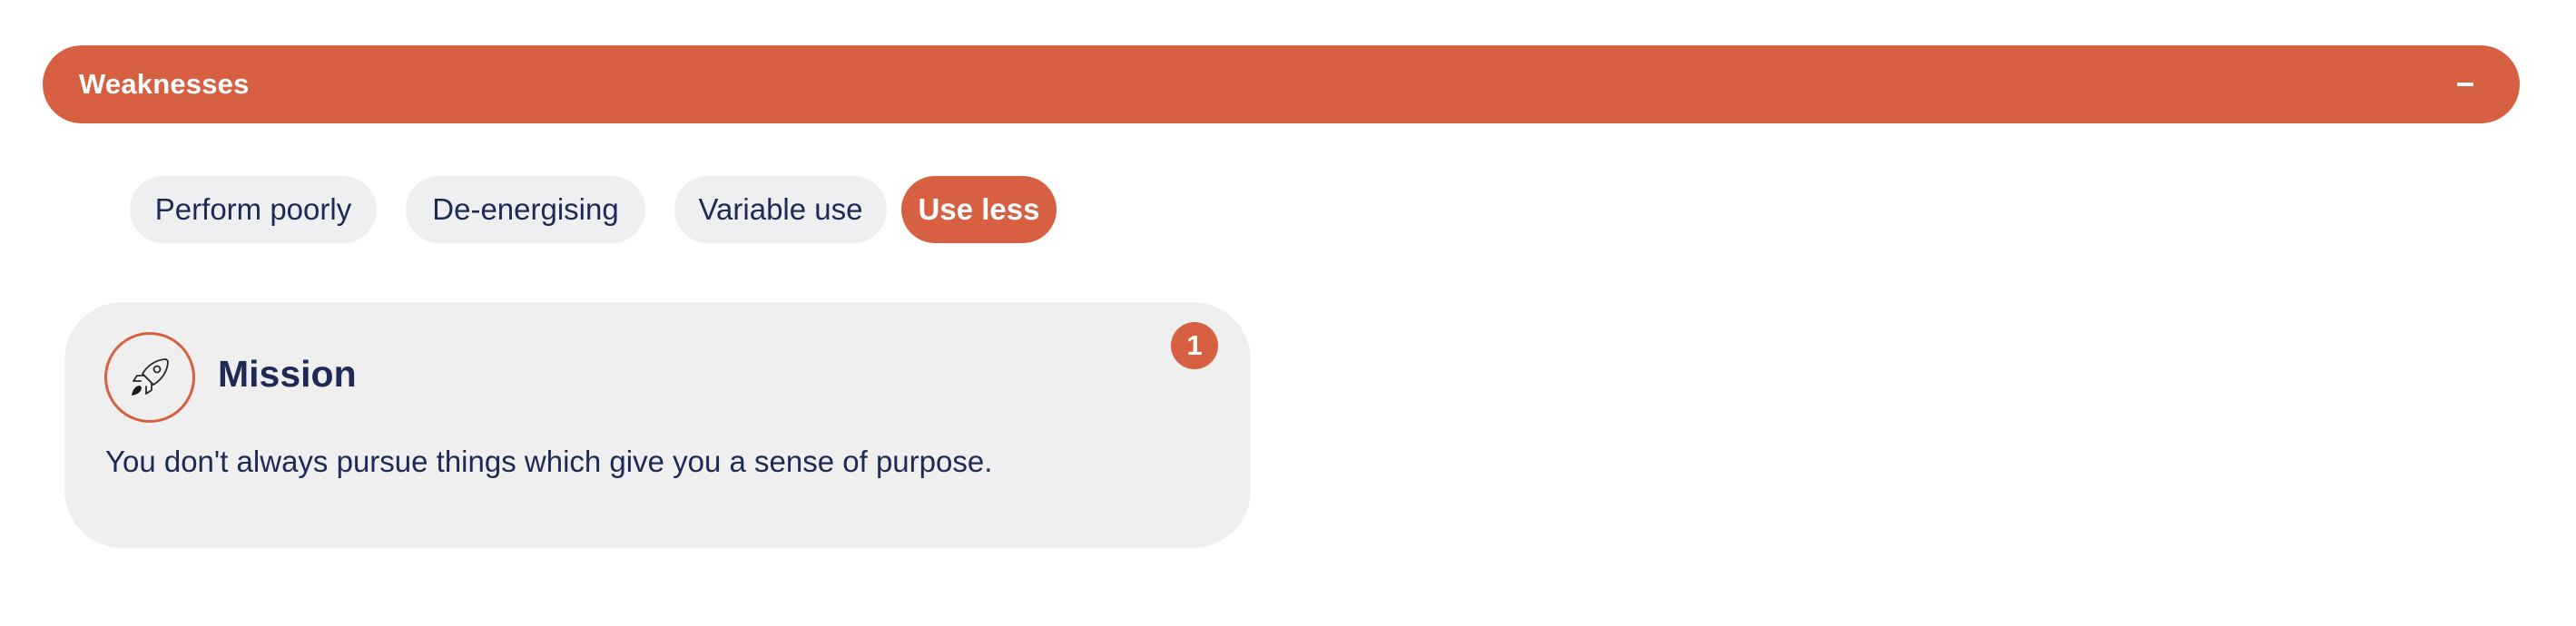  I want to click on filter-chip-de-energising: De-energising, so click(525, 210).